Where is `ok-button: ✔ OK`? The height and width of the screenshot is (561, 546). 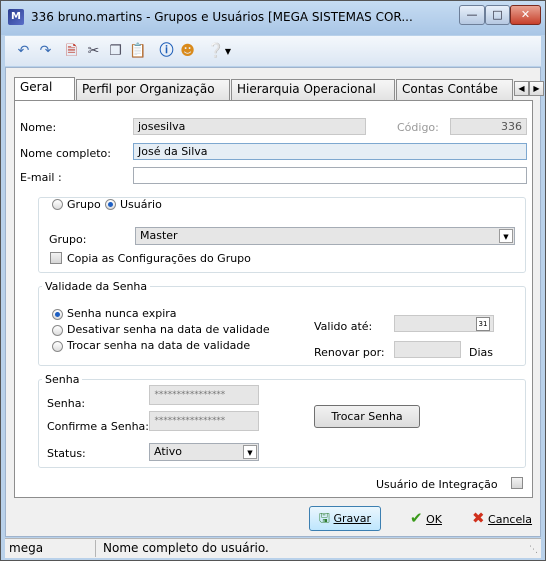
ok-button: ✔ OK is located at coordinates (426, 518).